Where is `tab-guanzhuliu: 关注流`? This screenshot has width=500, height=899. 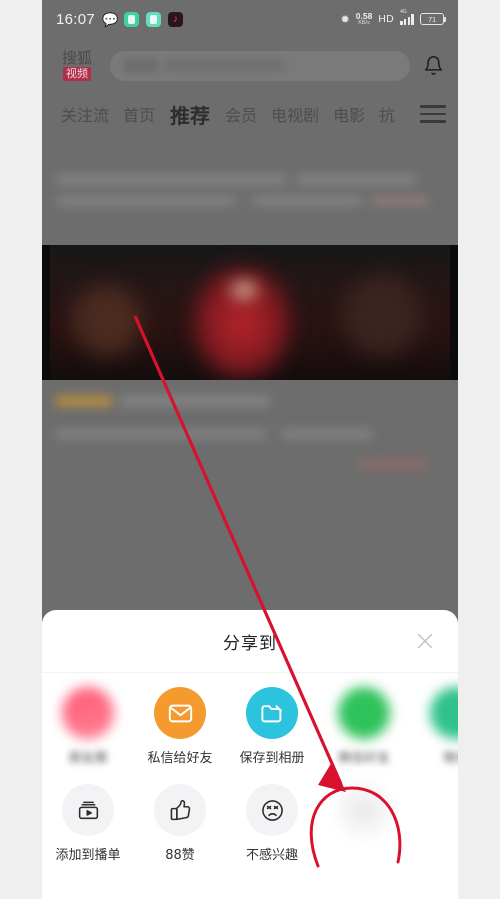
tab-guanzhuliu: 关注流 is located at coordinates (85, 114).